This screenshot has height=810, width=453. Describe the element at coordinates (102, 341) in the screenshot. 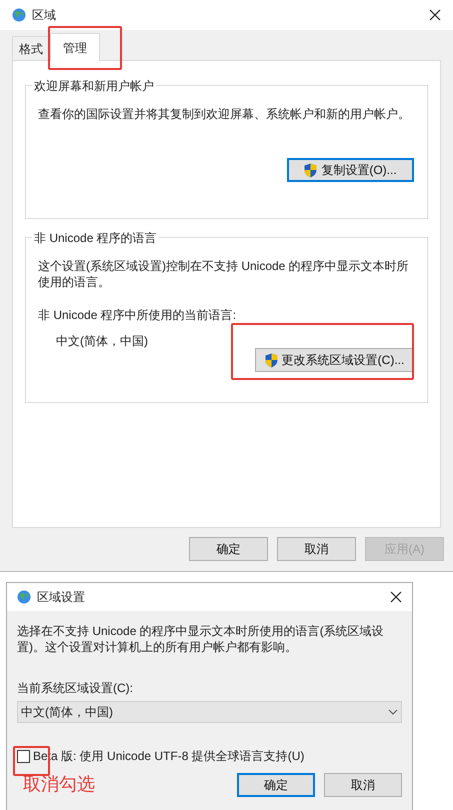

I see `current-language-value: 中文(简体，中国)` at that location.